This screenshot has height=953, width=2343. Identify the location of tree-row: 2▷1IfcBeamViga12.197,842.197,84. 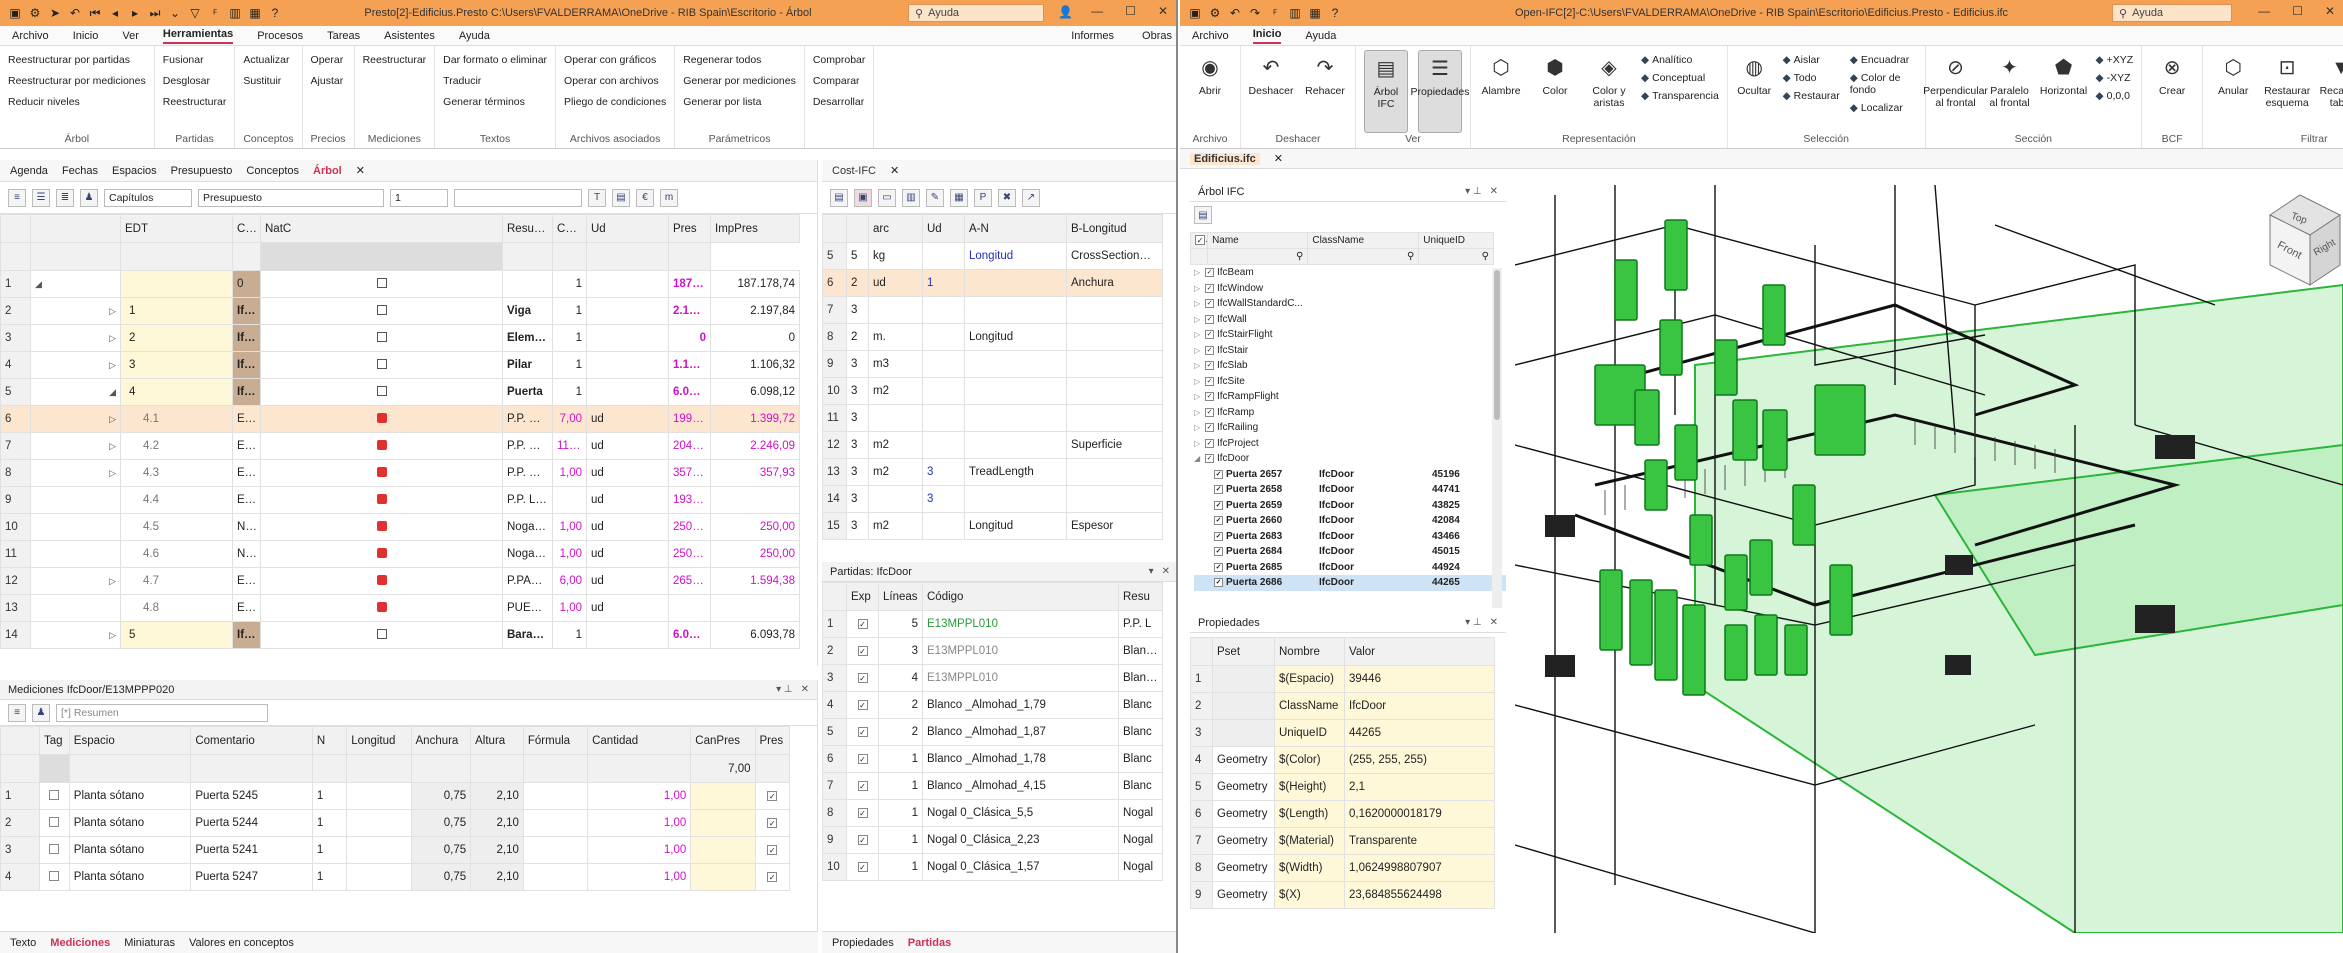
(400, 311).